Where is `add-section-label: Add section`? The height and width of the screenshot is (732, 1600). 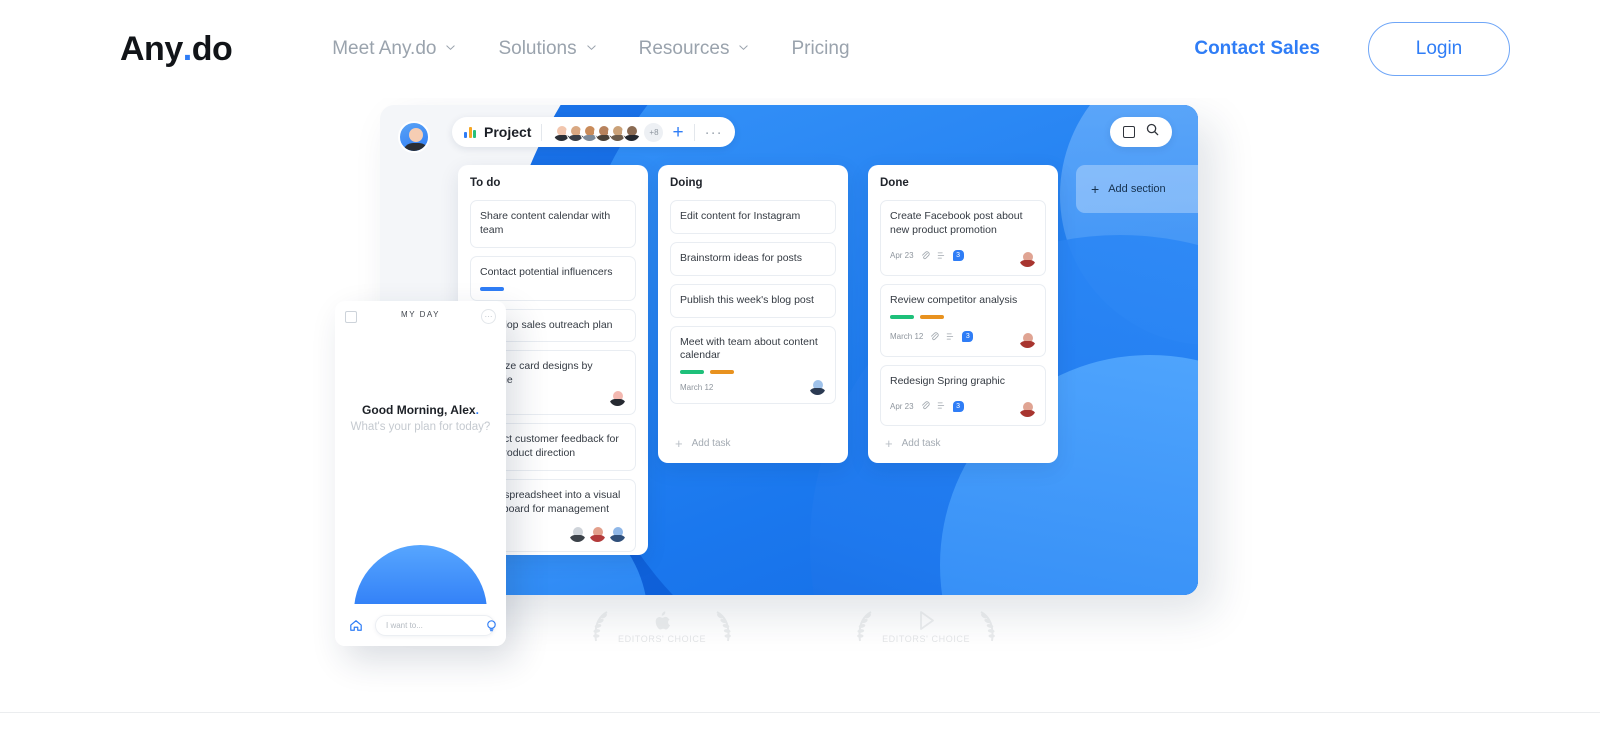 add-section-label: Add section is located at coordinates (1137, 189).